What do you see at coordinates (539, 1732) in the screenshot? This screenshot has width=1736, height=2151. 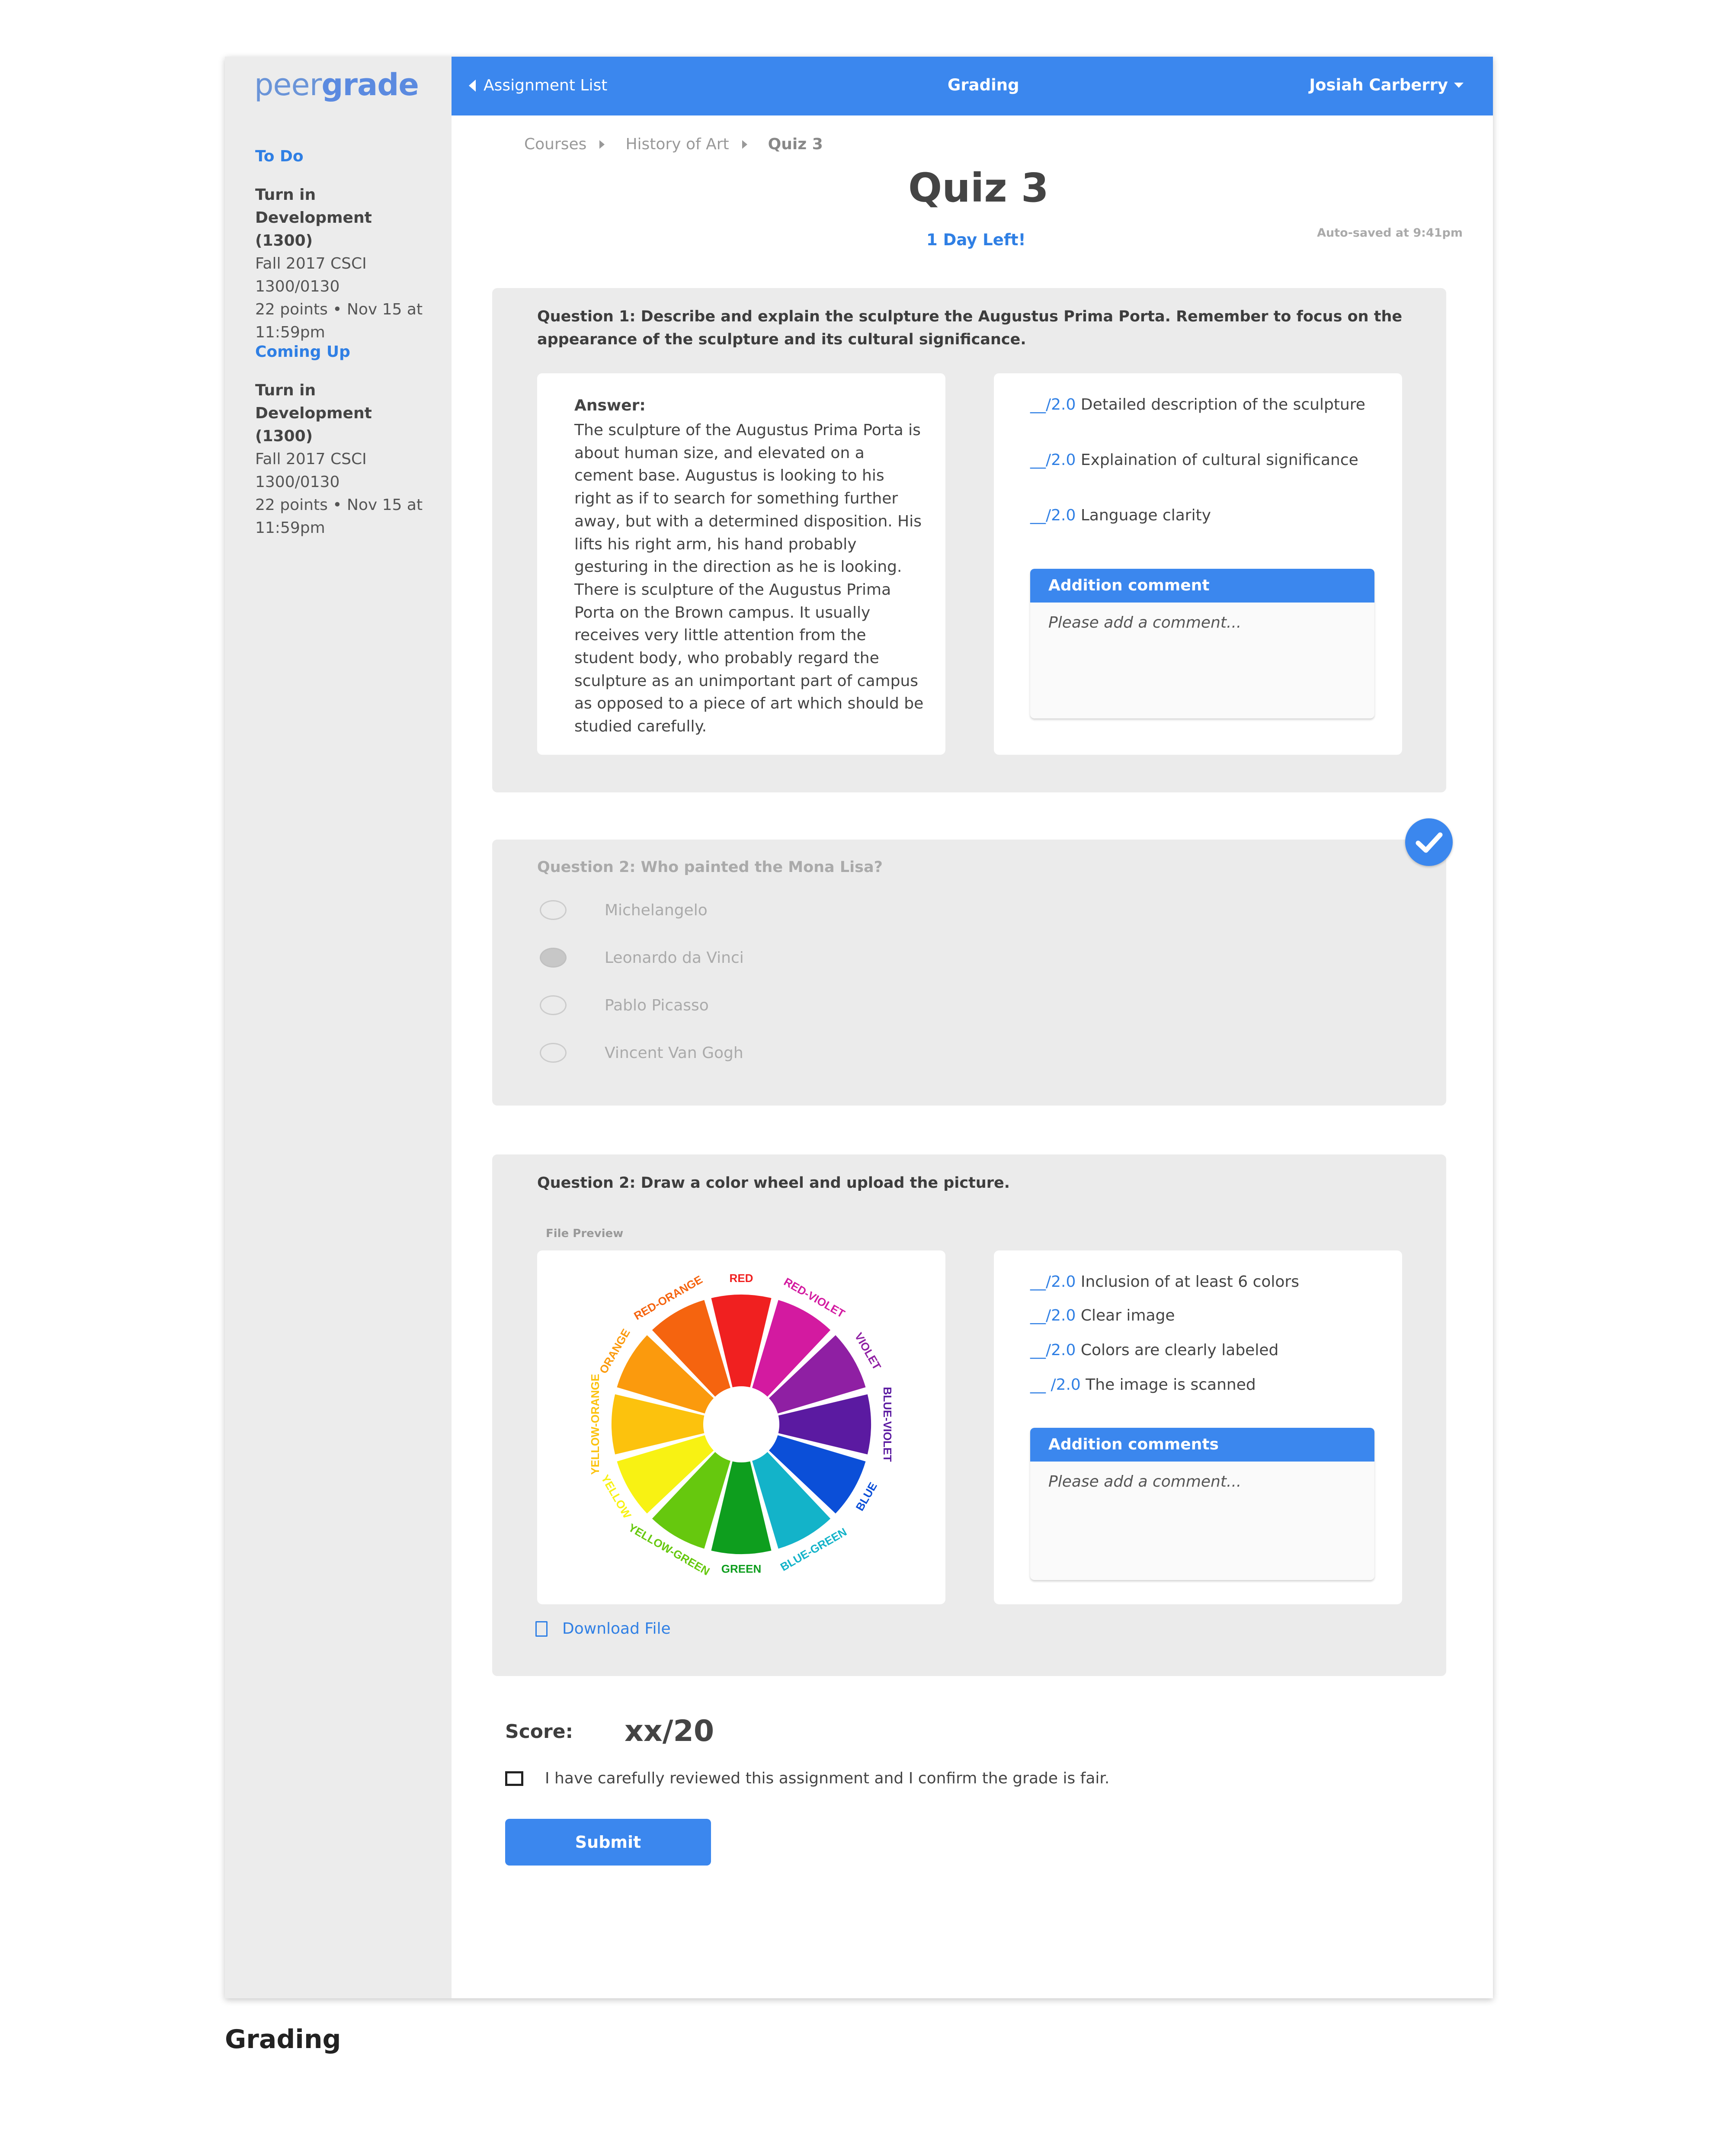 I see `score-label: Score:` at bounding box center [539, 1732].